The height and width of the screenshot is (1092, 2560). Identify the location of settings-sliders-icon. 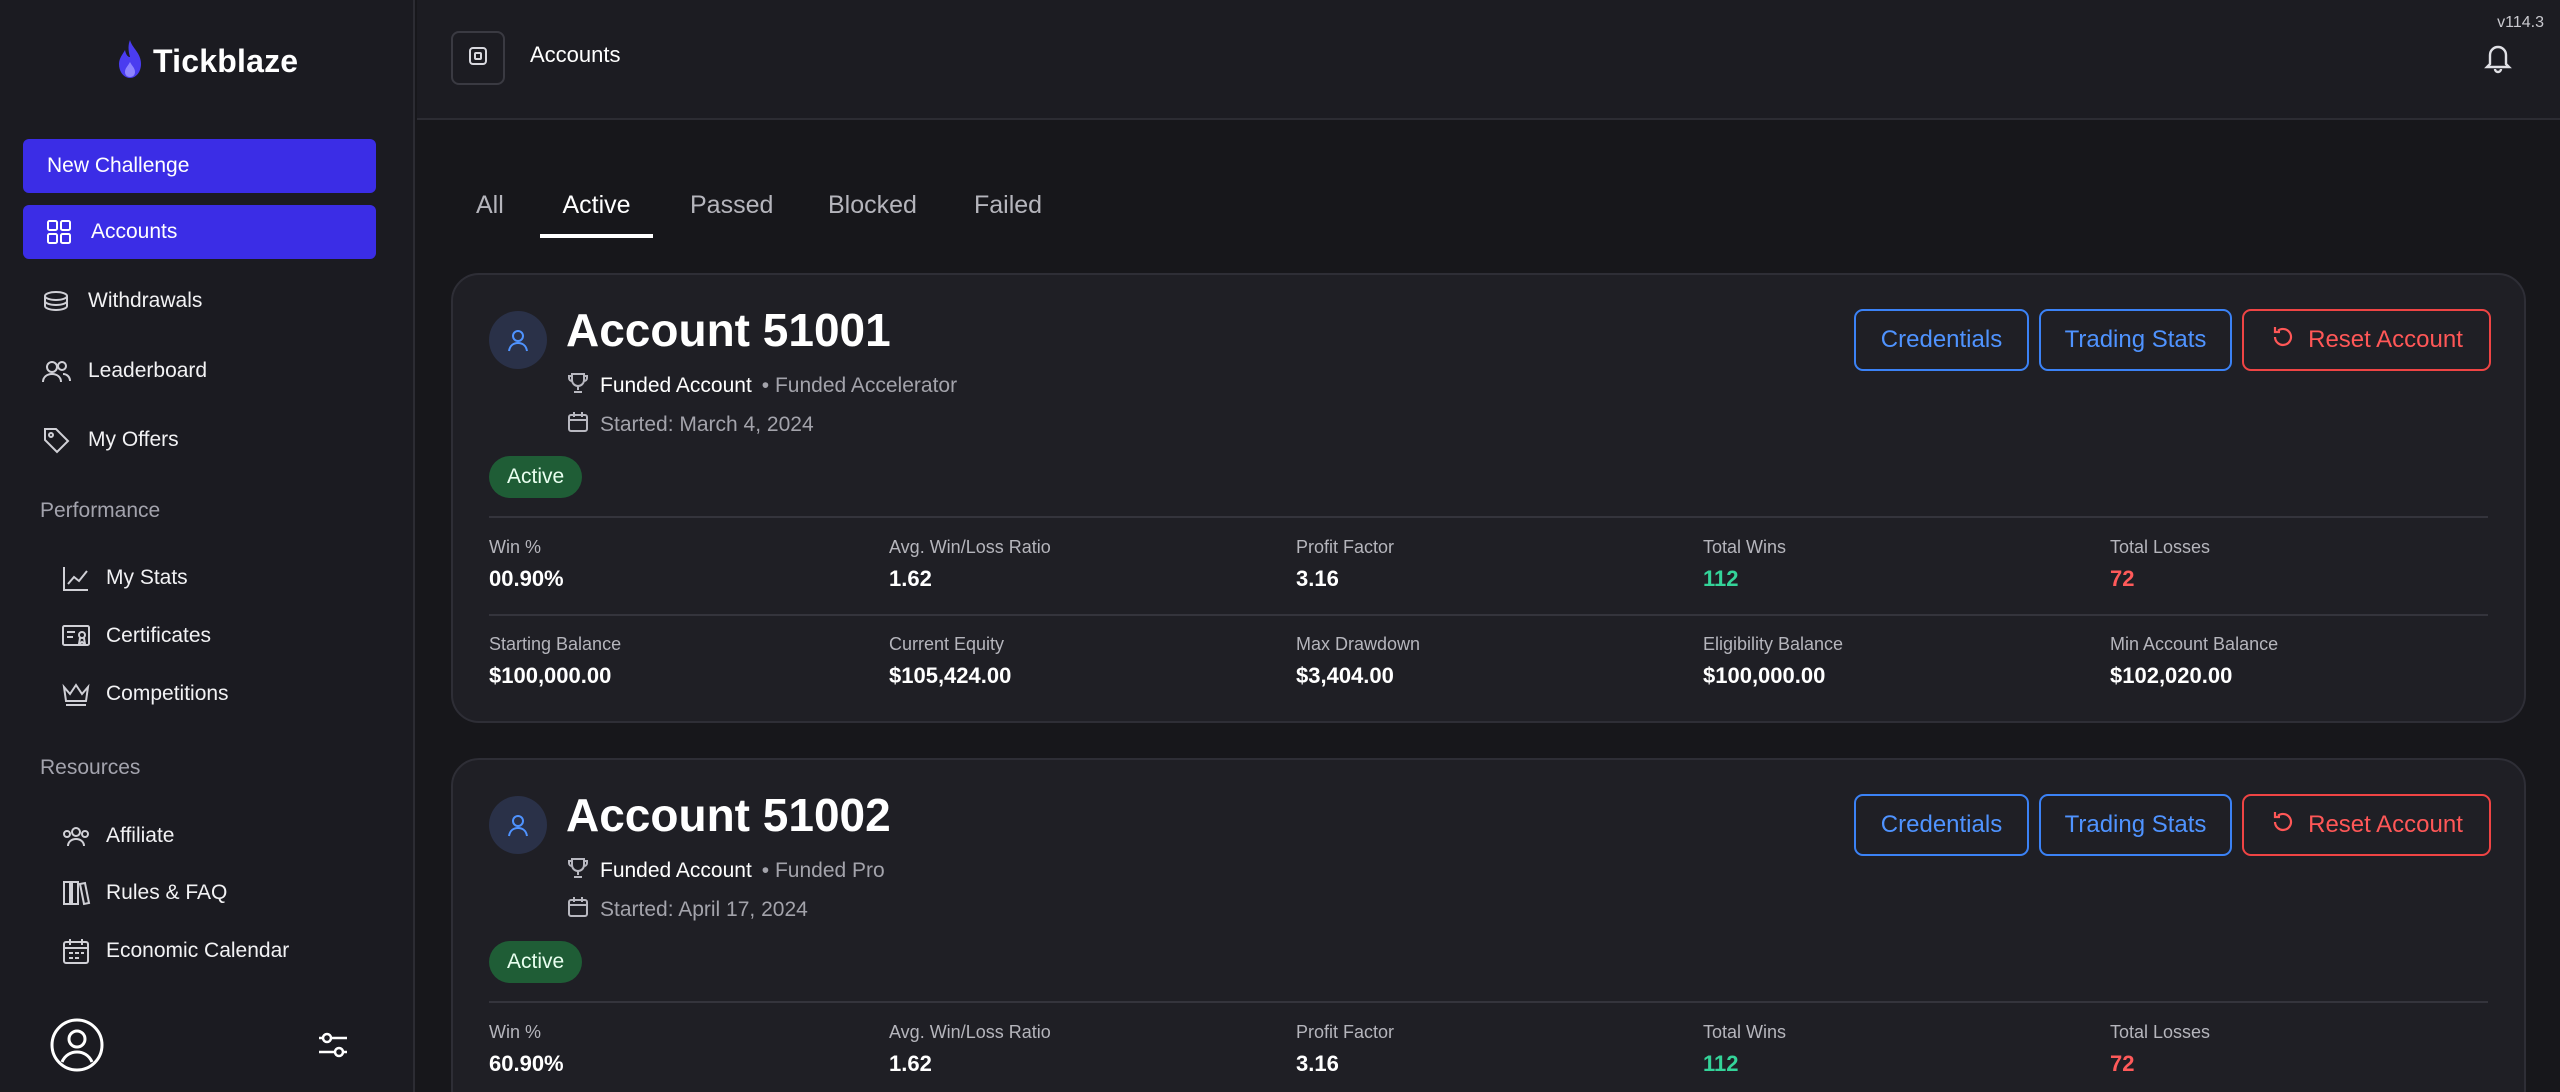
(333, 1047).